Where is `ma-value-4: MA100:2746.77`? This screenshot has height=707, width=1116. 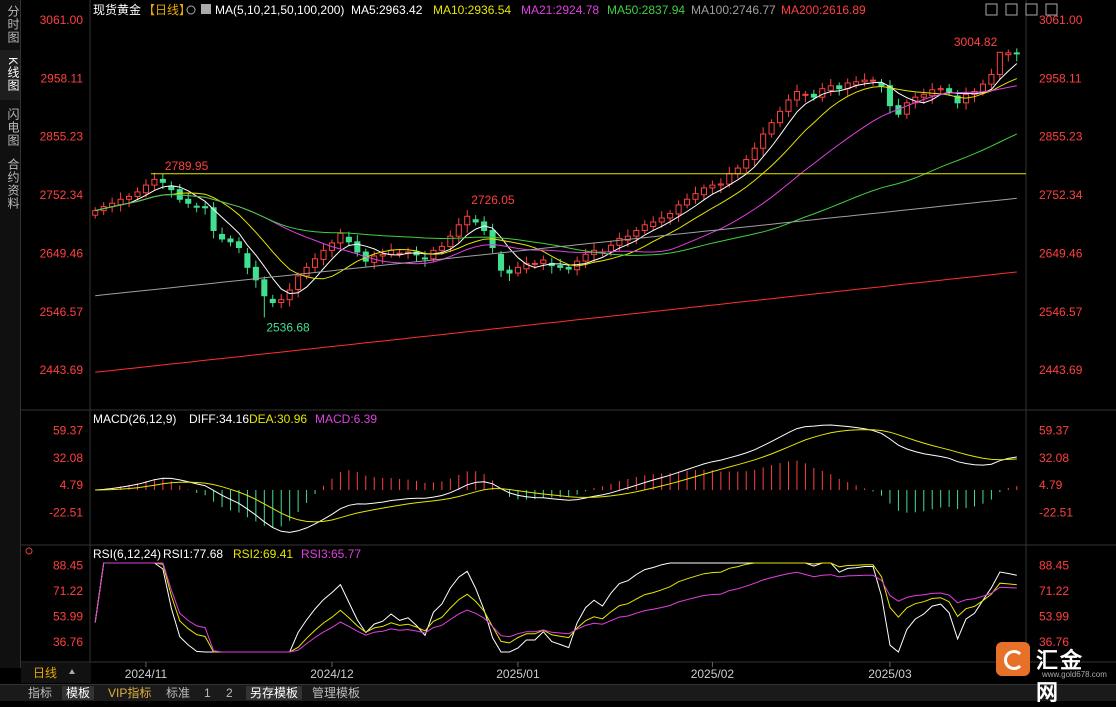 ma-value-4: MA100:2746.77 is located at coordinates (733, 10).